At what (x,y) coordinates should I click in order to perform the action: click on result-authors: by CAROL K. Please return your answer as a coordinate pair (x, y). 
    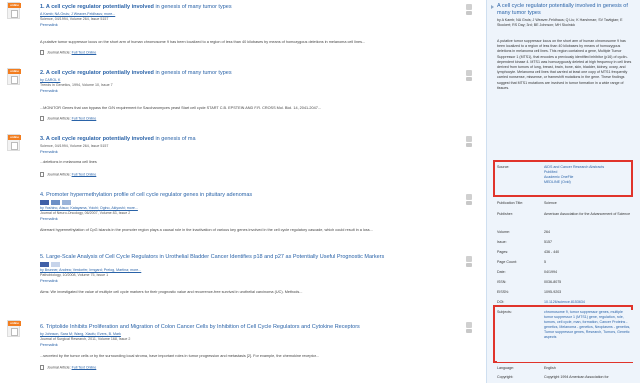
    Looking at the image, I should click on (50, 80).